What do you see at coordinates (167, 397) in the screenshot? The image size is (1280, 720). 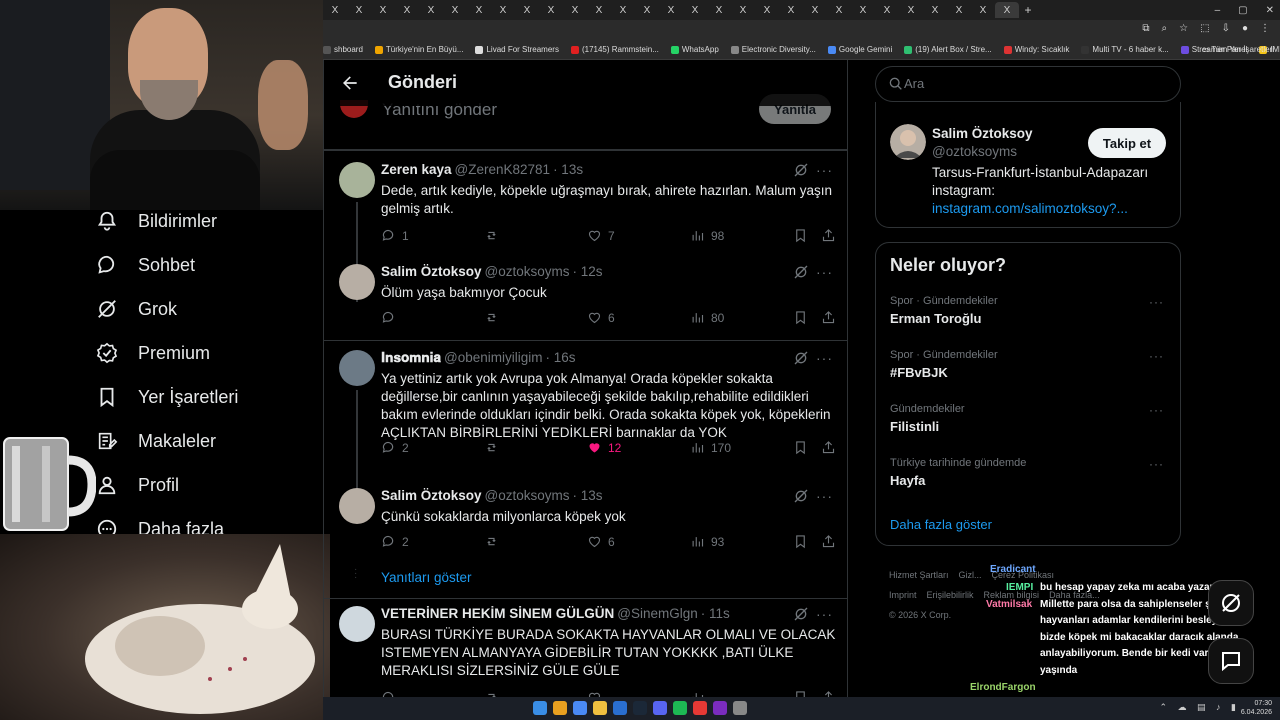 I see `nav-item-yer-i̇şaretleri: Yer İşaretleri` at bounding box center [167, 397].